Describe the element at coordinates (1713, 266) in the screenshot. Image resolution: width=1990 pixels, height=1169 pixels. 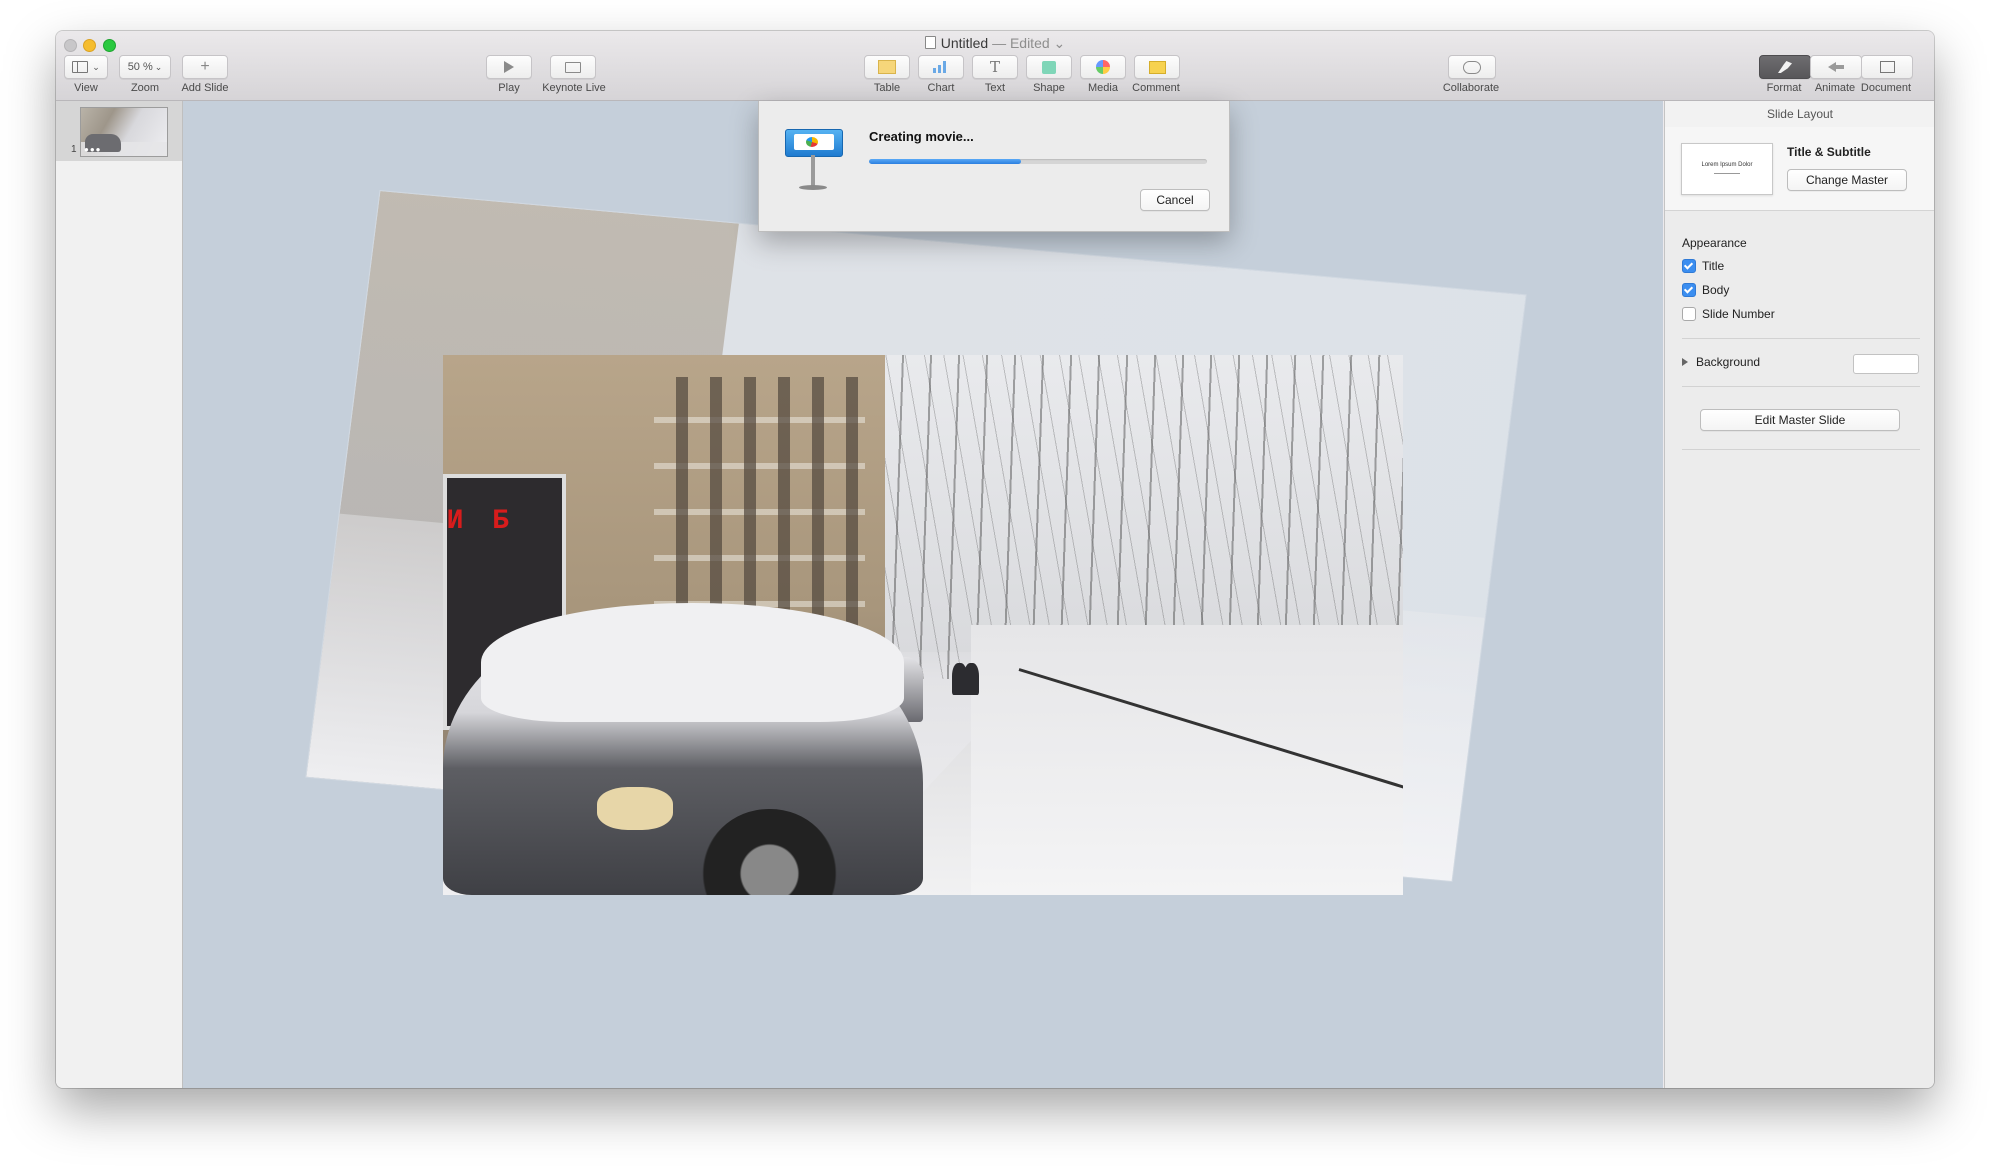
I see `title-checkbox-label: Title` at that location.